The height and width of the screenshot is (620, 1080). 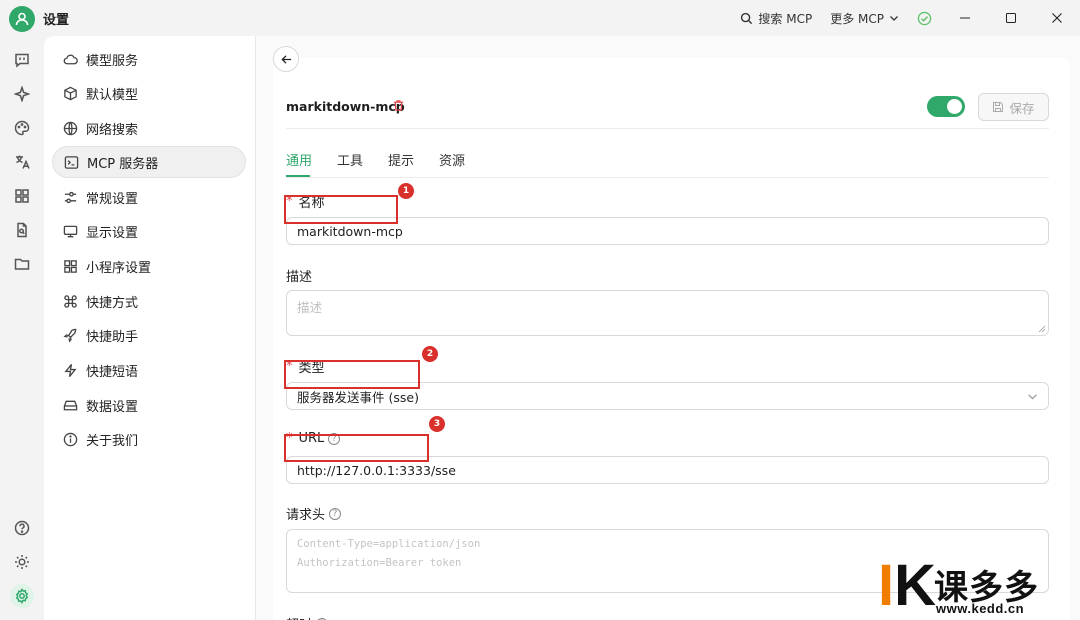 I want to click on headers-placeholder-line: Content-Type=application/json, so click(x=389, y=544).